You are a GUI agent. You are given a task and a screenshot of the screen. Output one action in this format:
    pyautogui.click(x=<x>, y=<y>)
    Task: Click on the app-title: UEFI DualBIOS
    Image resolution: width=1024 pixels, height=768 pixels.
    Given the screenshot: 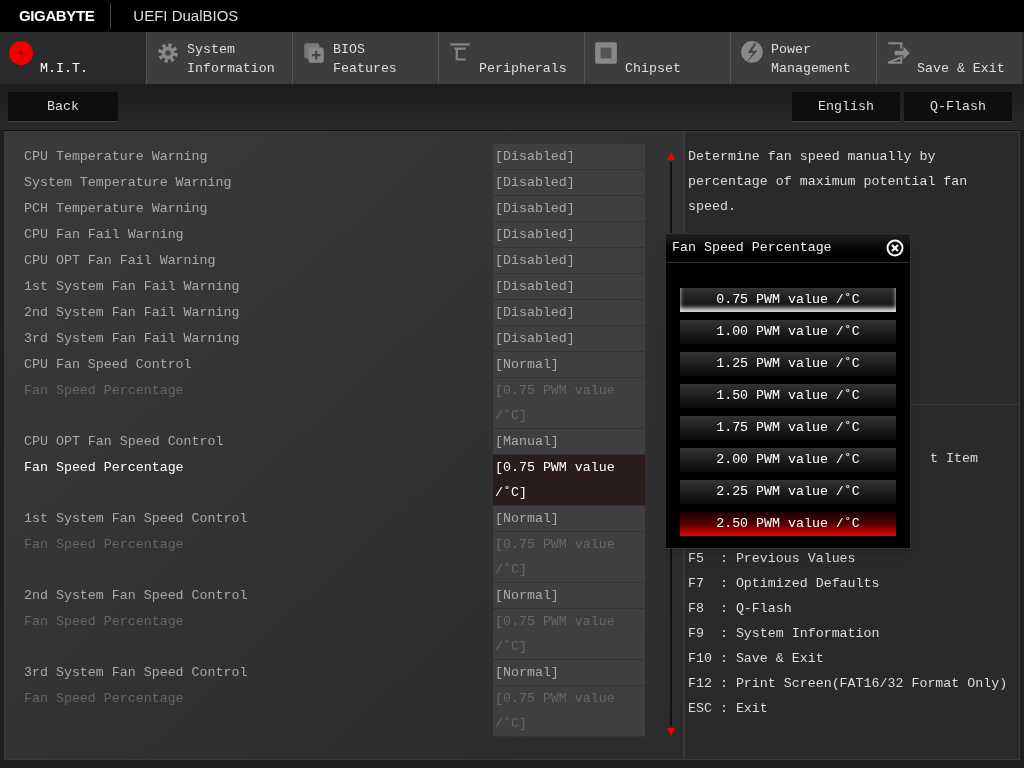 What is the action you would take?
    pyautogui.click(x=186, y=15)
    